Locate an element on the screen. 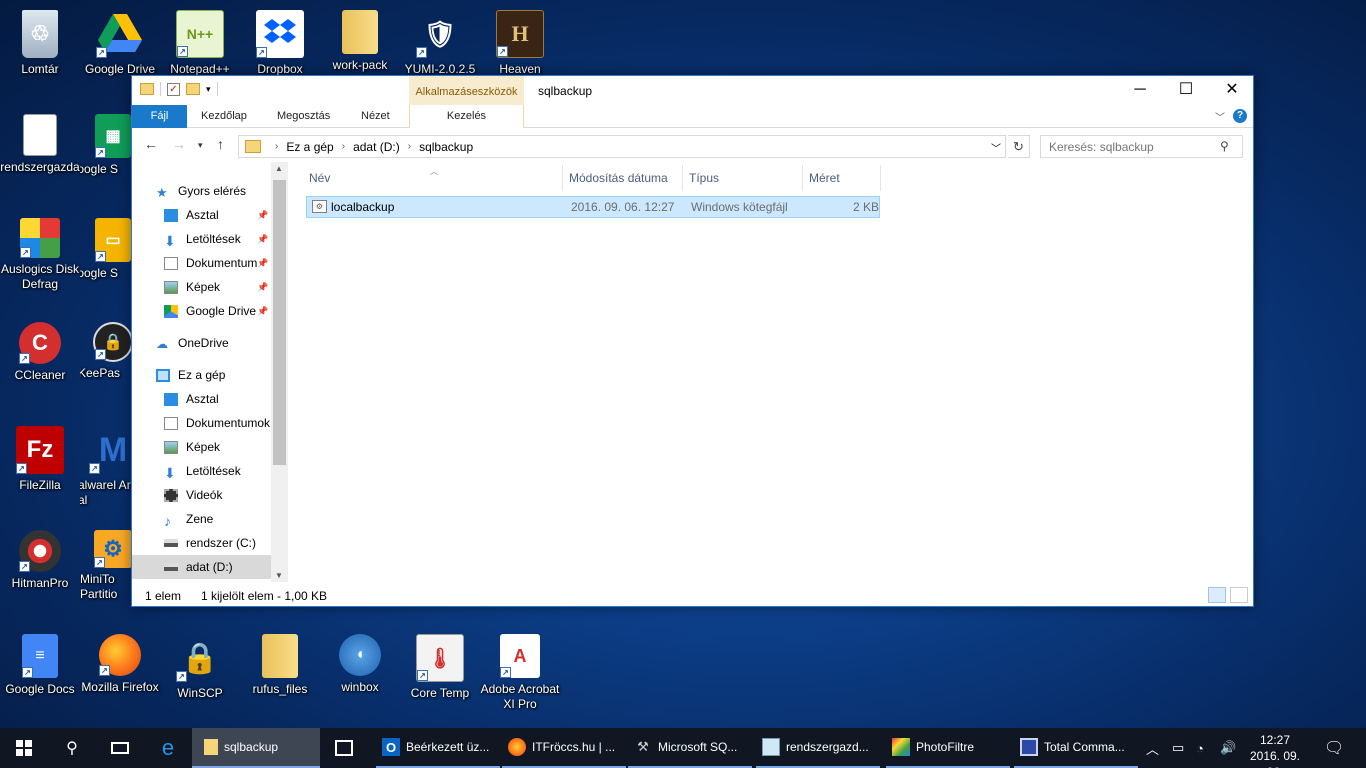  nav-pc-music: ♪ Zene is located at coordinates (210, 519).